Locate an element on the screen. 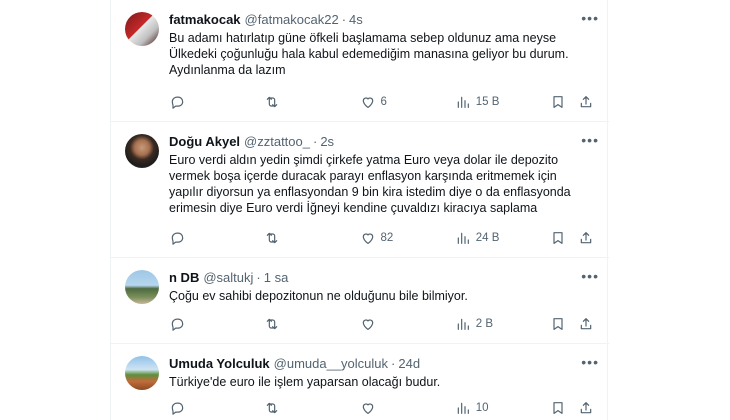 The width and height of the screenshot is (730, 420). views-button: 24 B is located at coordinates (485, 238).